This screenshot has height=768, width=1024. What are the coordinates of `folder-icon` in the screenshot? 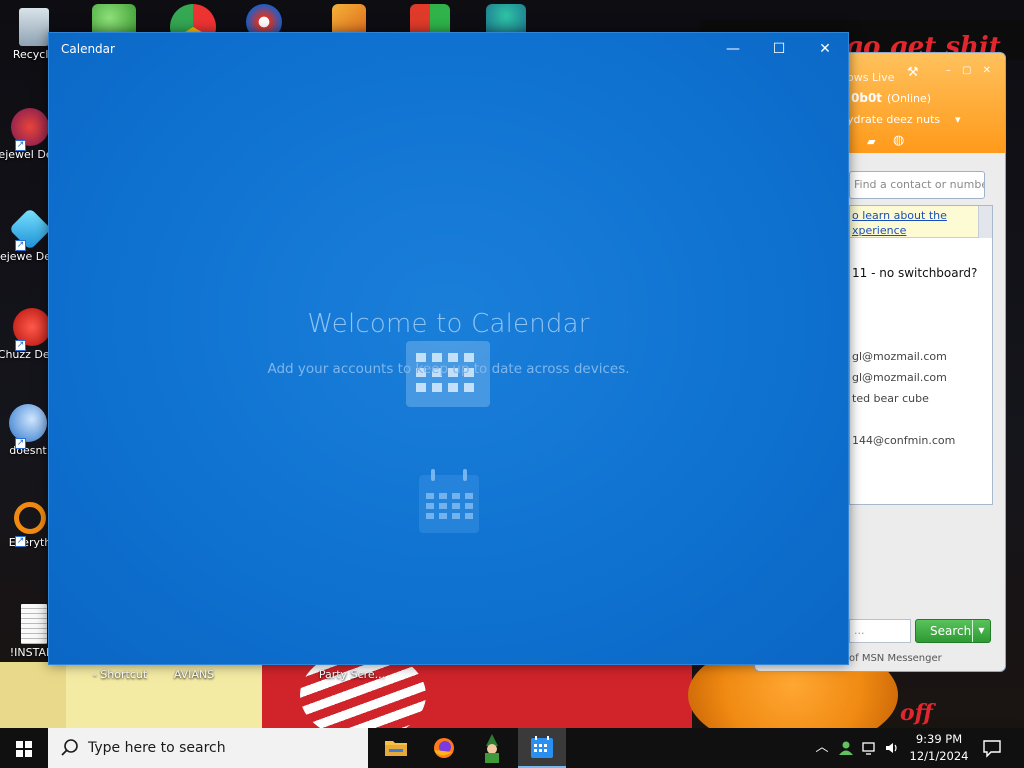 It's located at (396, 748).